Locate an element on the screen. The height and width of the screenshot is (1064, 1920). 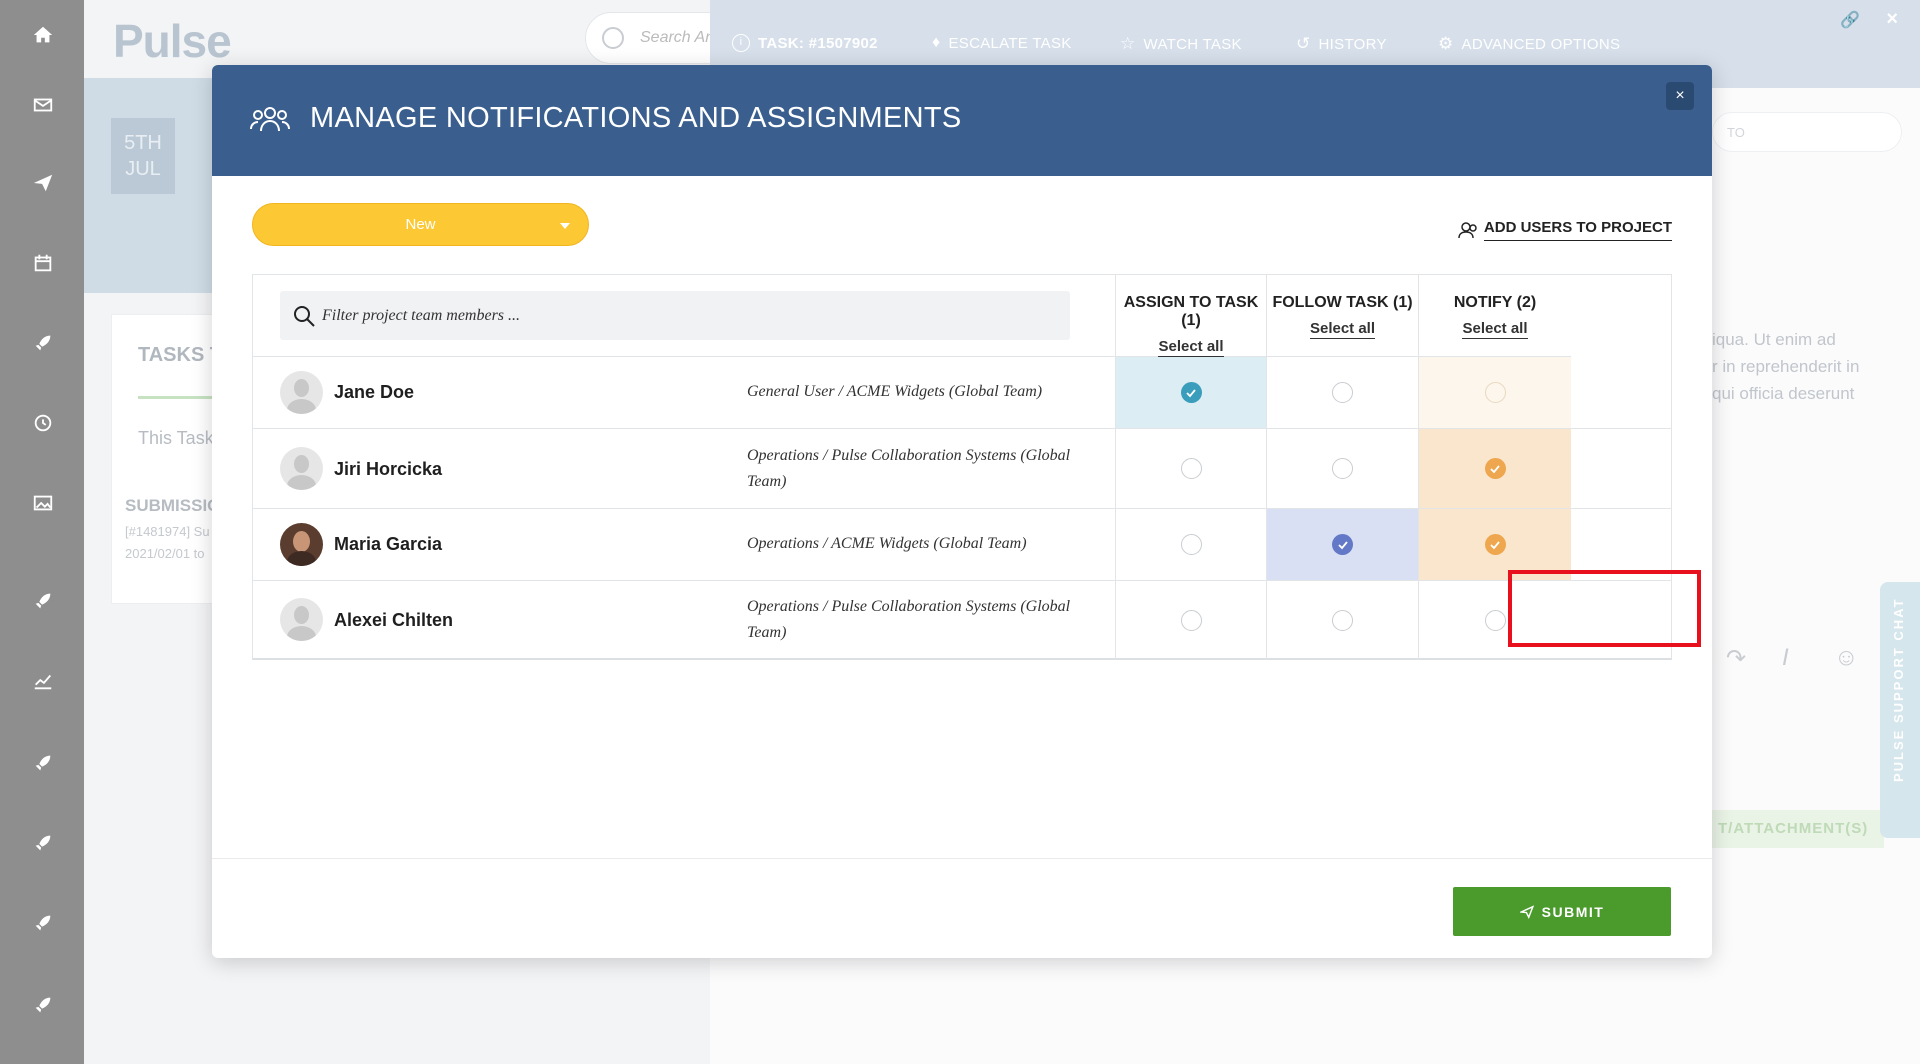
modal-header: MANAGE NOTIFICATIONS AND ASSIGNMENTS × is located at coordinates (962, 120).